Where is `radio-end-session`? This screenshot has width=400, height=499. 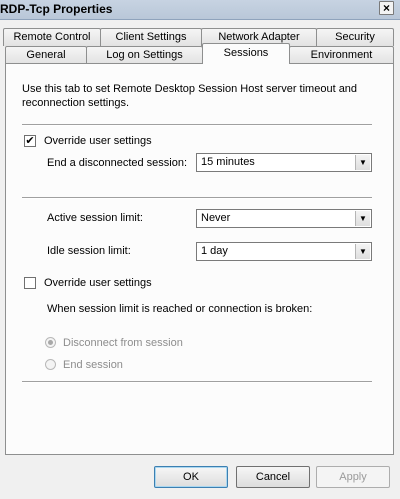 radio-end-session is located at coordinates (50, 364).